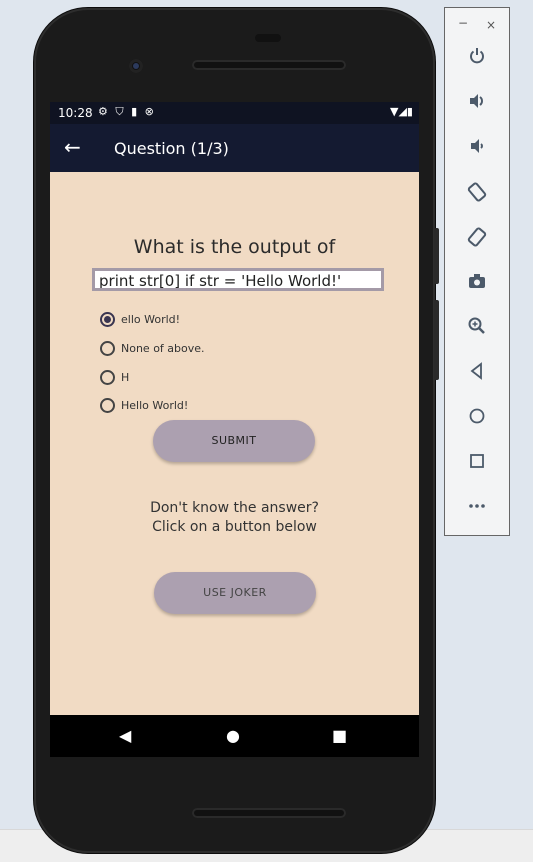 The height and width of the screenshot is (862, 533). What do you see at coordinates (477, 60) in the screenshot?
I see `power-icon` at bounding box center [477, 60].